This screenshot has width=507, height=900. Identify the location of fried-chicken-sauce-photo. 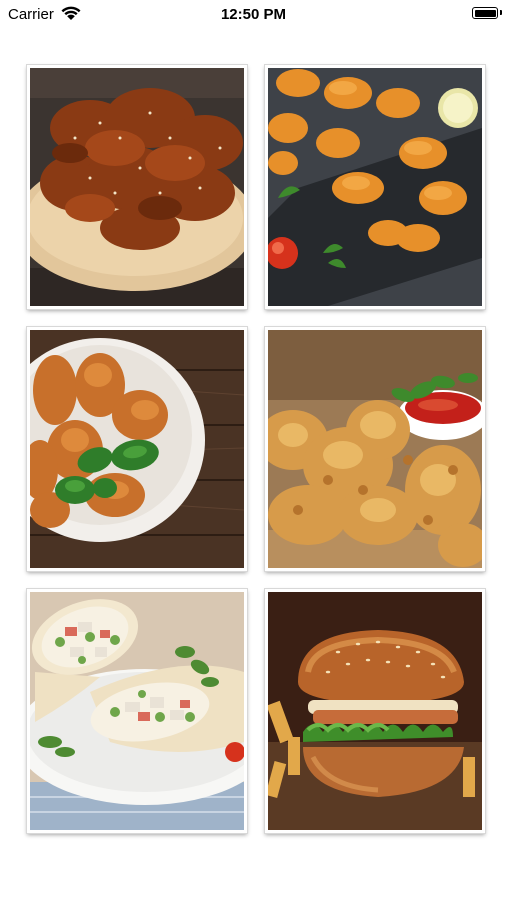
(375, 449).